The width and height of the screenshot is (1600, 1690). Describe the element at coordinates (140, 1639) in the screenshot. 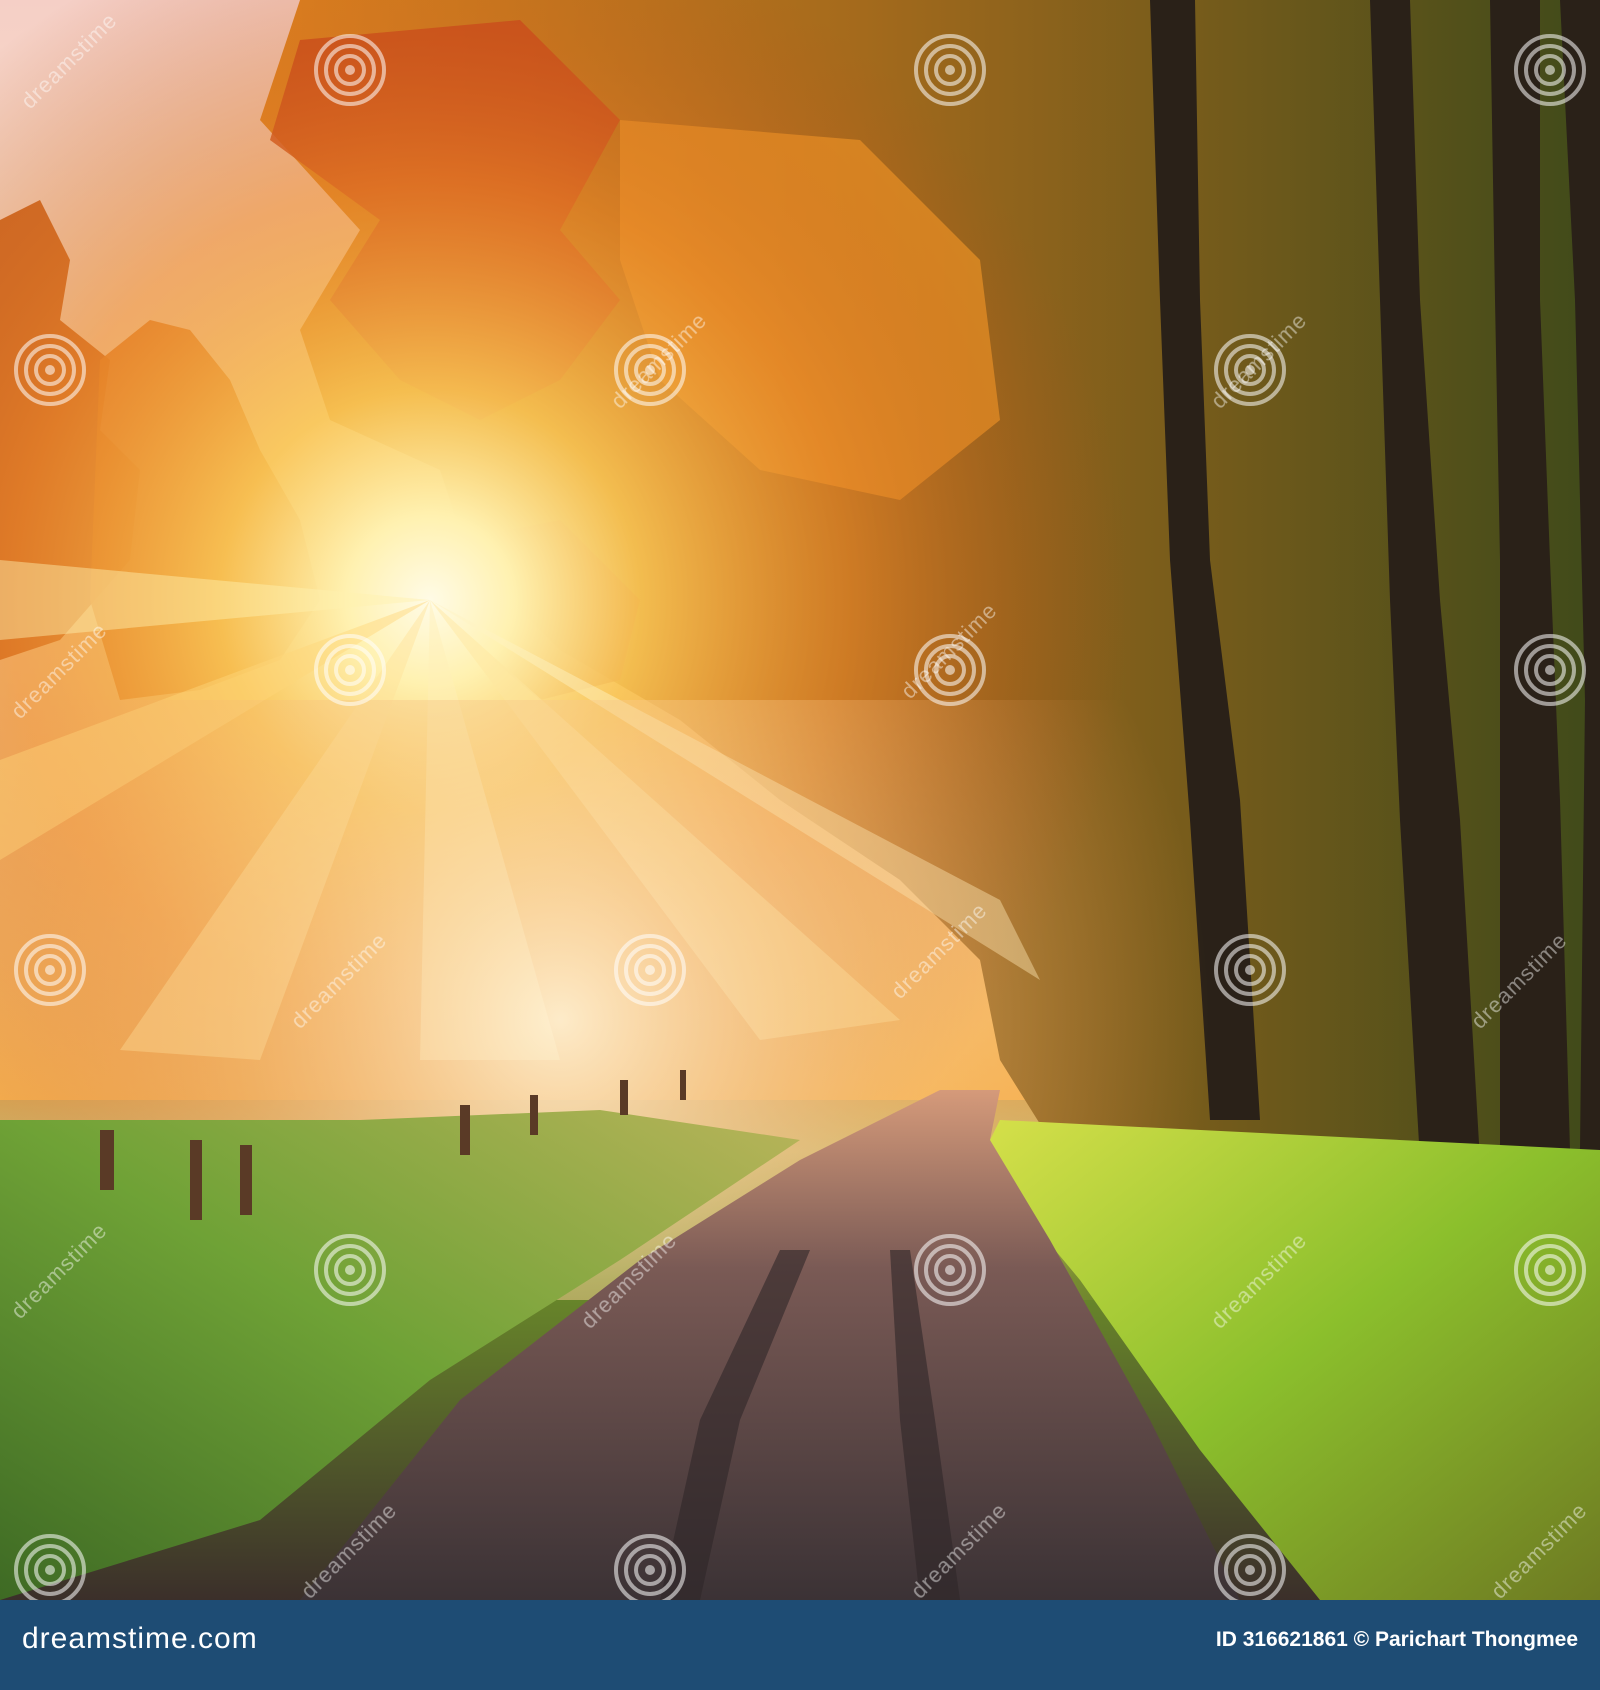

I see `dreamstime-logo: dreamstime.com` at that location.